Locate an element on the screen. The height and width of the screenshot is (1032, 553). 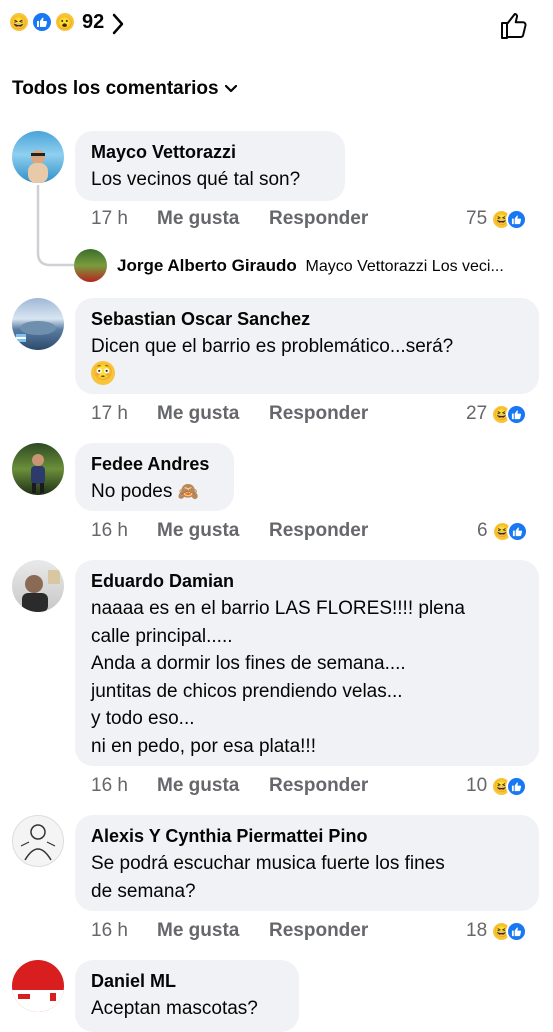
chevron-down-icon is located at coordinates (230, 89).